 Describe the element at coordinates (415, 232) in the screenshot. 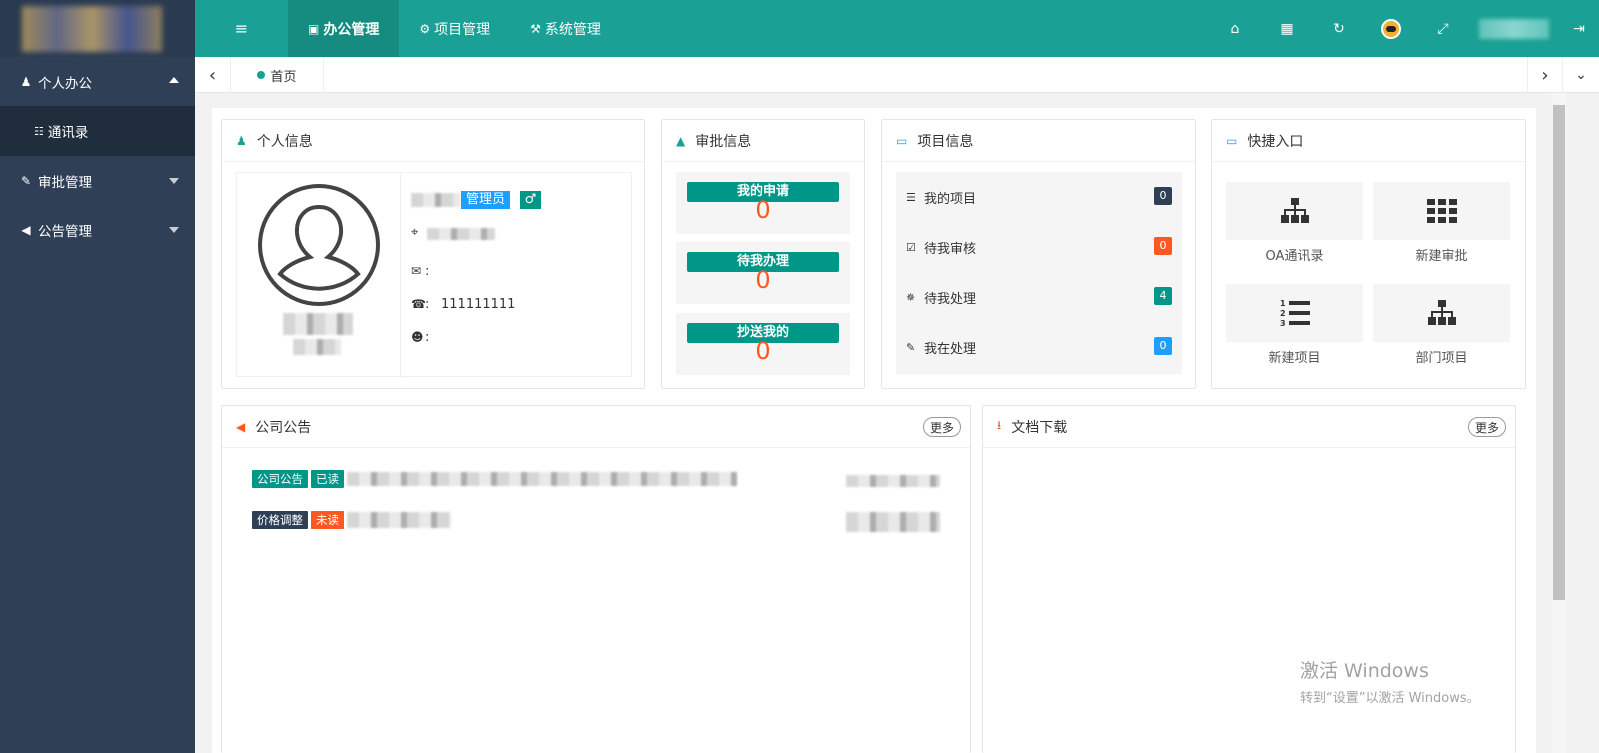

I see `location-icon: ⌖` at that location.